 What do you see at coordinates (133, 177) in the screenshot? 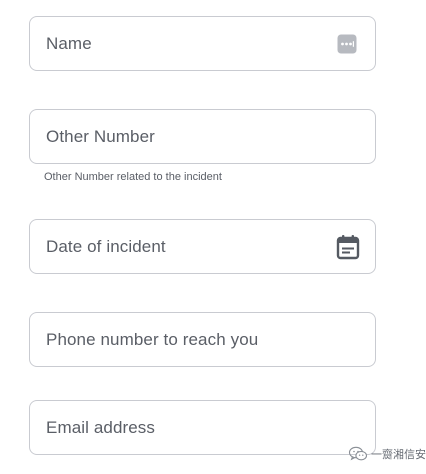
I see `other-number-helper-text: Other Number related to the incident` at bounding box center [133, 177].